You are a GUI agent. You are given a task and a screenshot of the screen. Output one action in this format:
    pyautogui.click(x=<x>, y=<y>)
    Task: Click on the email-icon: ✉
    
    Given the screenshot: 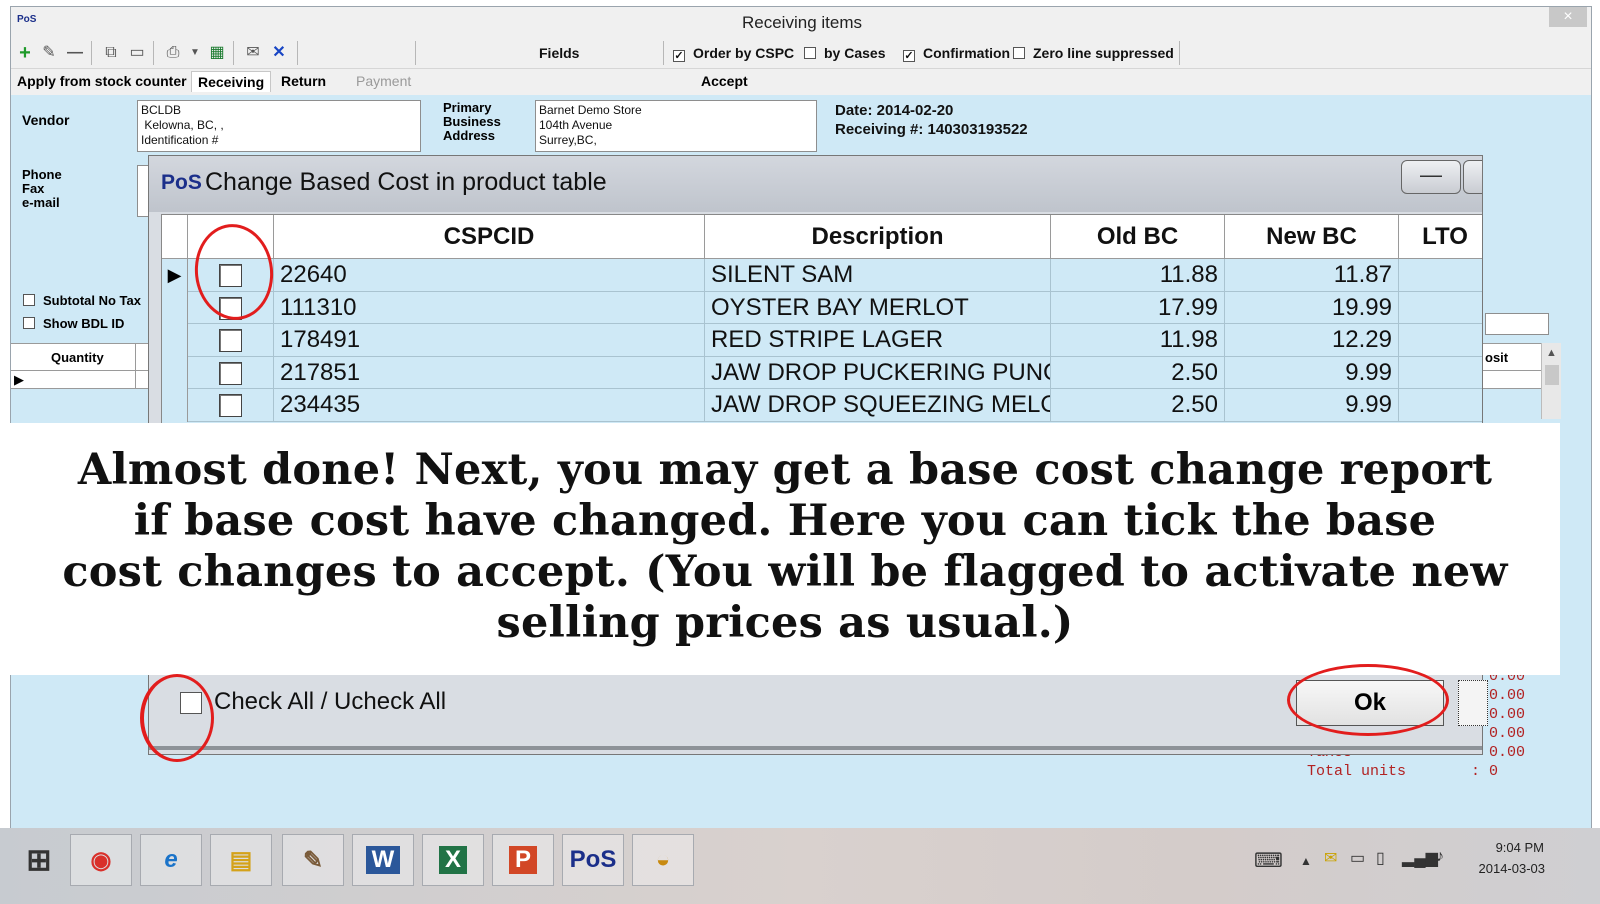 What is the action you would take?
    pyautogui.click(x=253, y=53)
    